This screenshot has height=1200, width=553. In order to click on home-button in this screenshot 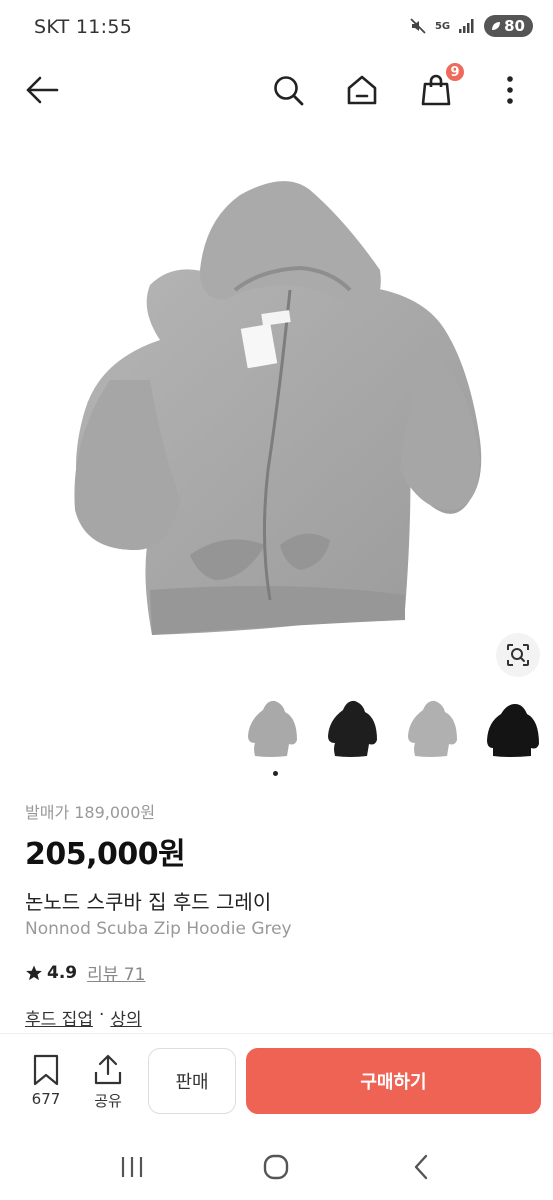, I will do `click(362, 90)`.